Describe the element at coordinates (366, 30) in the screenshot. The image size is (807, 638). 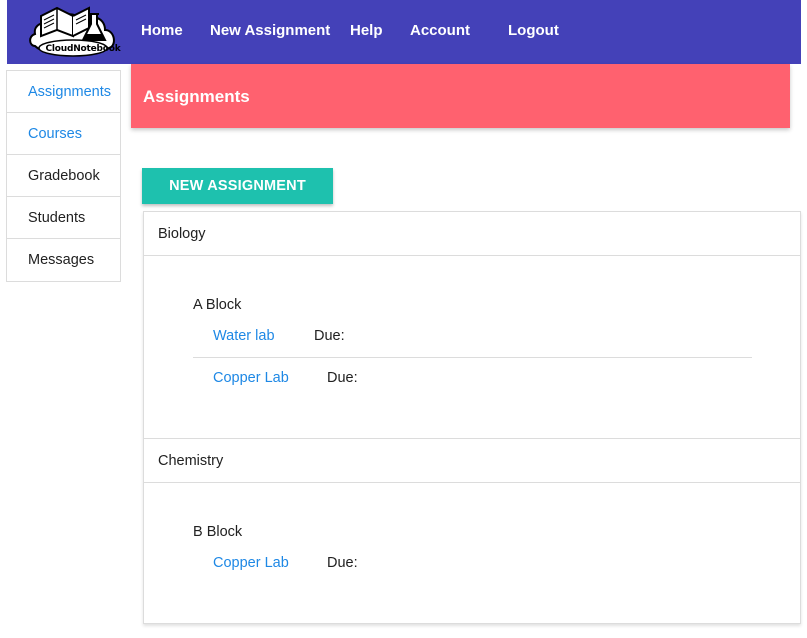
I see `nav-help-link: Help` at that location.